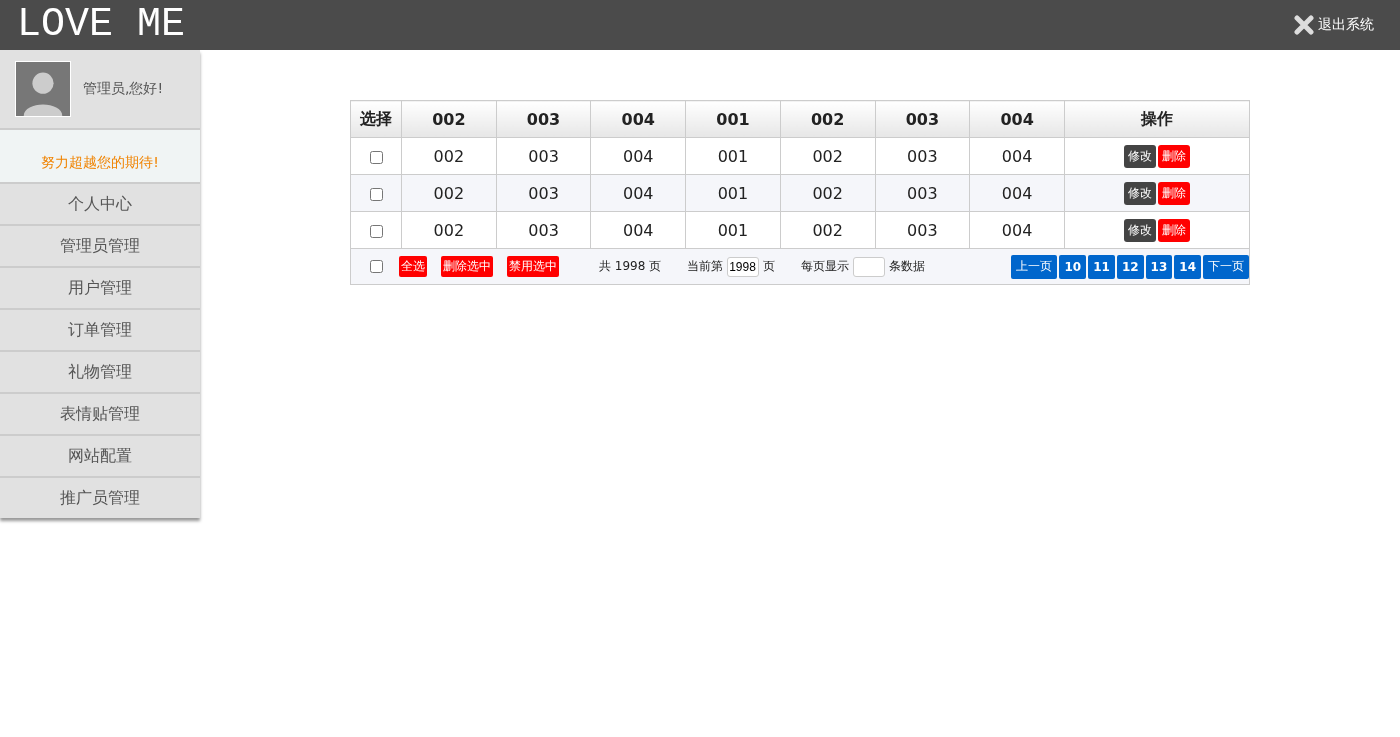 This screenshot has width=1400, height=737. Describe the element at coordinates (1034, 266) in the screenshot. I see `previous-page-button: 上一页` at that location.